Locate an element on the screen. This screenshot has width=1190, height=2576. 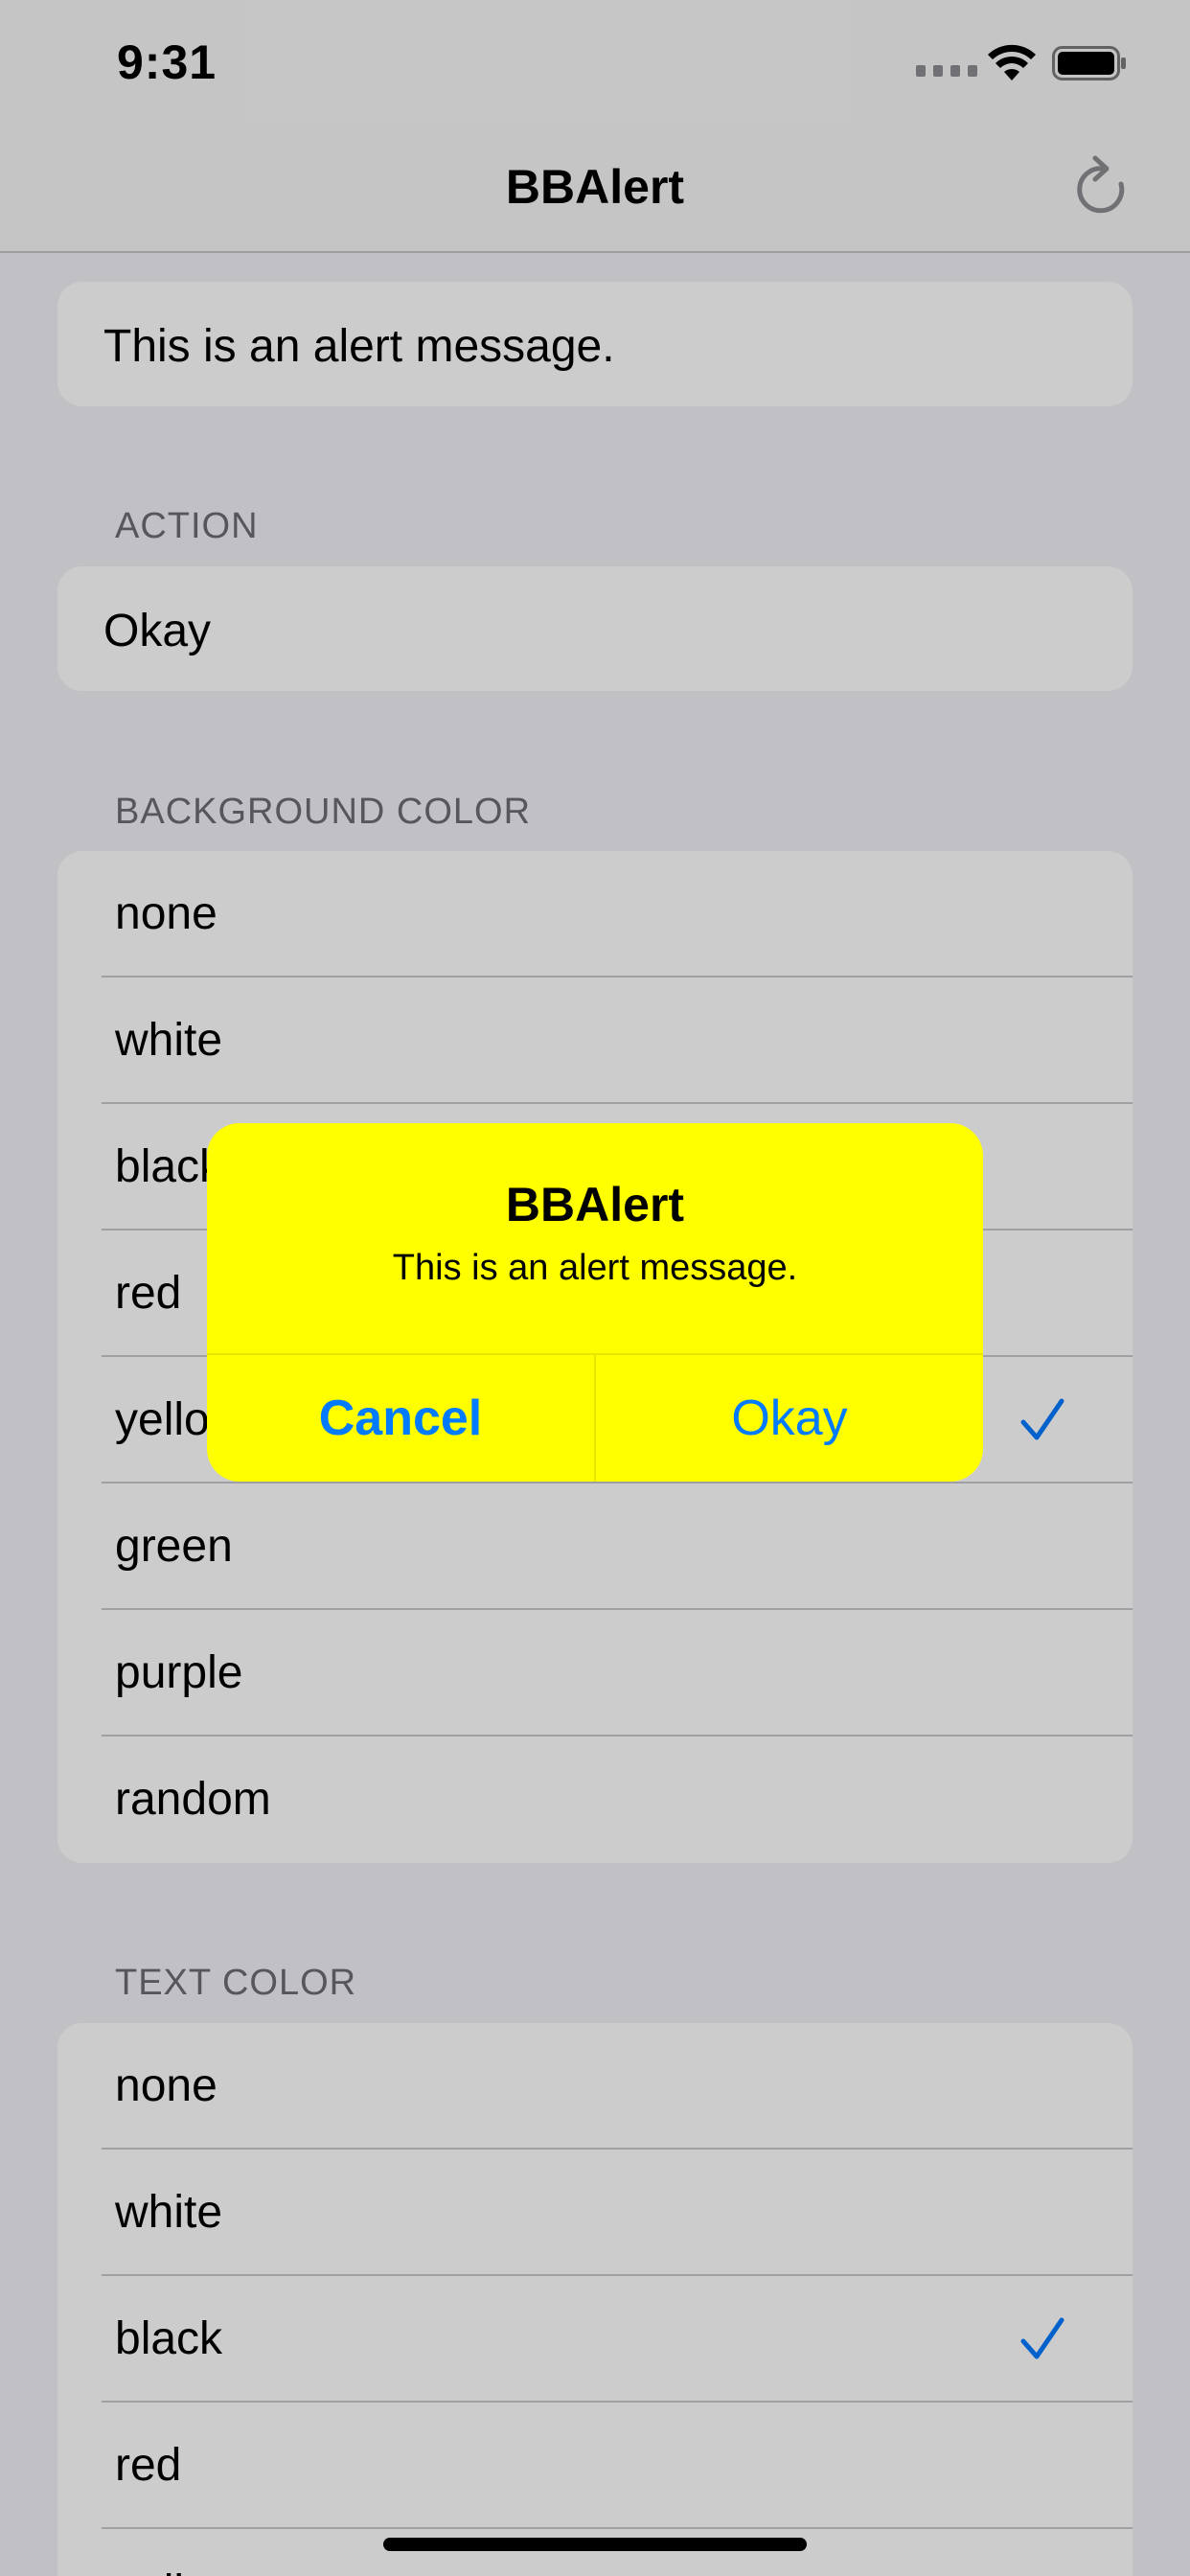
home-indicator is located at coordinates (595, 2544).